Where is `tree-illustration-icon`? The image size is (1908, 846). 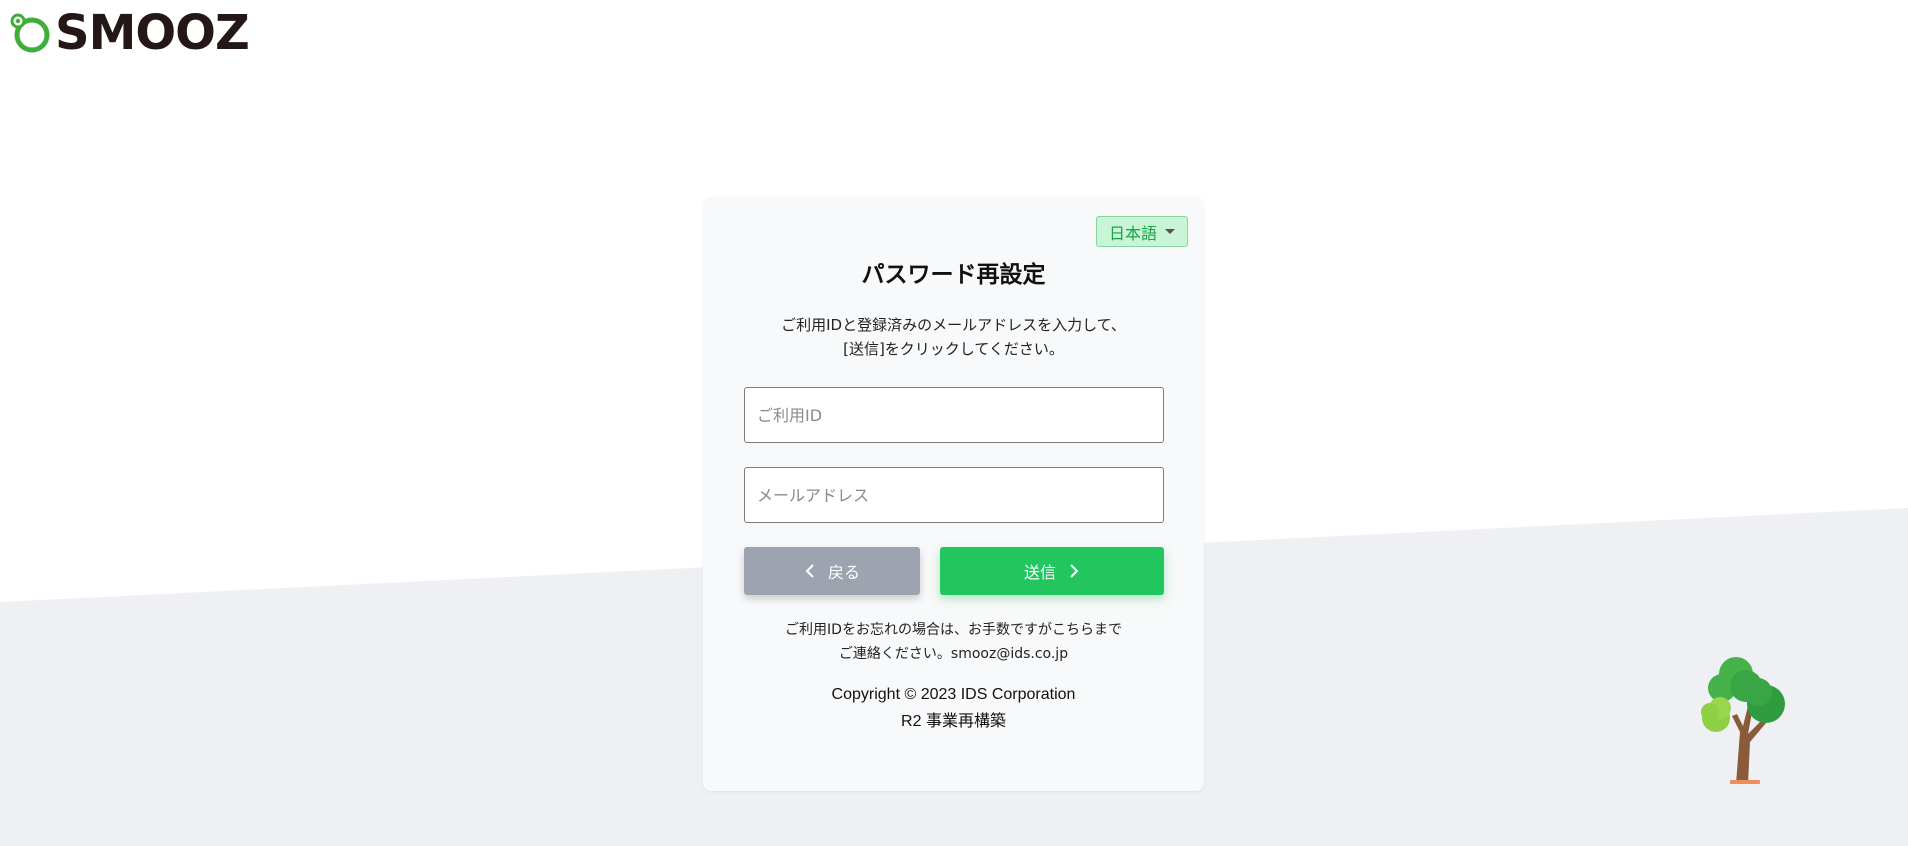
tree-illustration-icon is located at coordinates (1743, 720).